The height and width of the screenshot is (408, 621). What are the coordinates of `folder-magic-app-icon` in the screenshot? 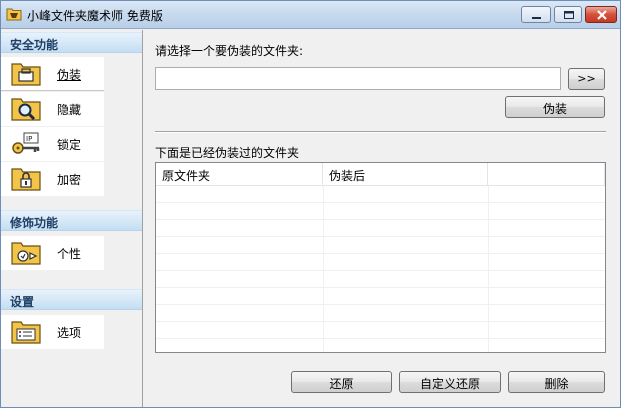 It's located at (14, 14).